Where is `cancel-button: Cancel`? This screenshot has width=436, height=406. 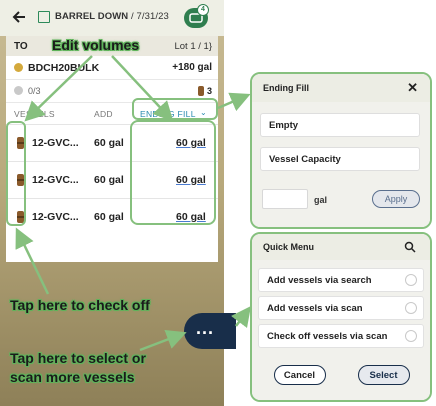 cancel-button: Cancel is located at coordinates (300, 375).